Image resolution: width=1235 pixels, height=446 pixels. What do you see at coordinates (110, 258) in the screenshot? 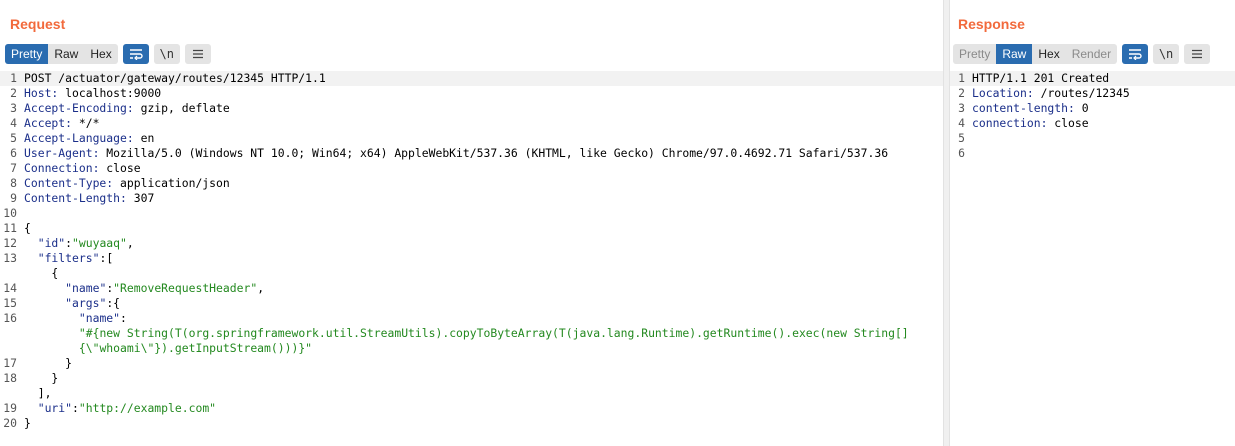
I see `json-punct: [` at bounding box center [110, 258].